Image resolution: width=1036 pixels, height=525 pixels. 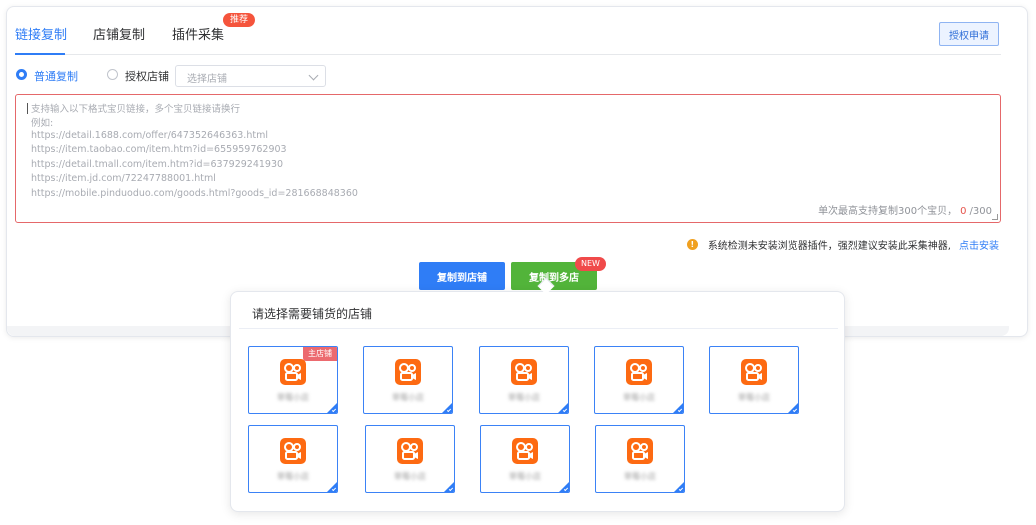 I want to click on warning-icon: !, so click(x=692, y=244).